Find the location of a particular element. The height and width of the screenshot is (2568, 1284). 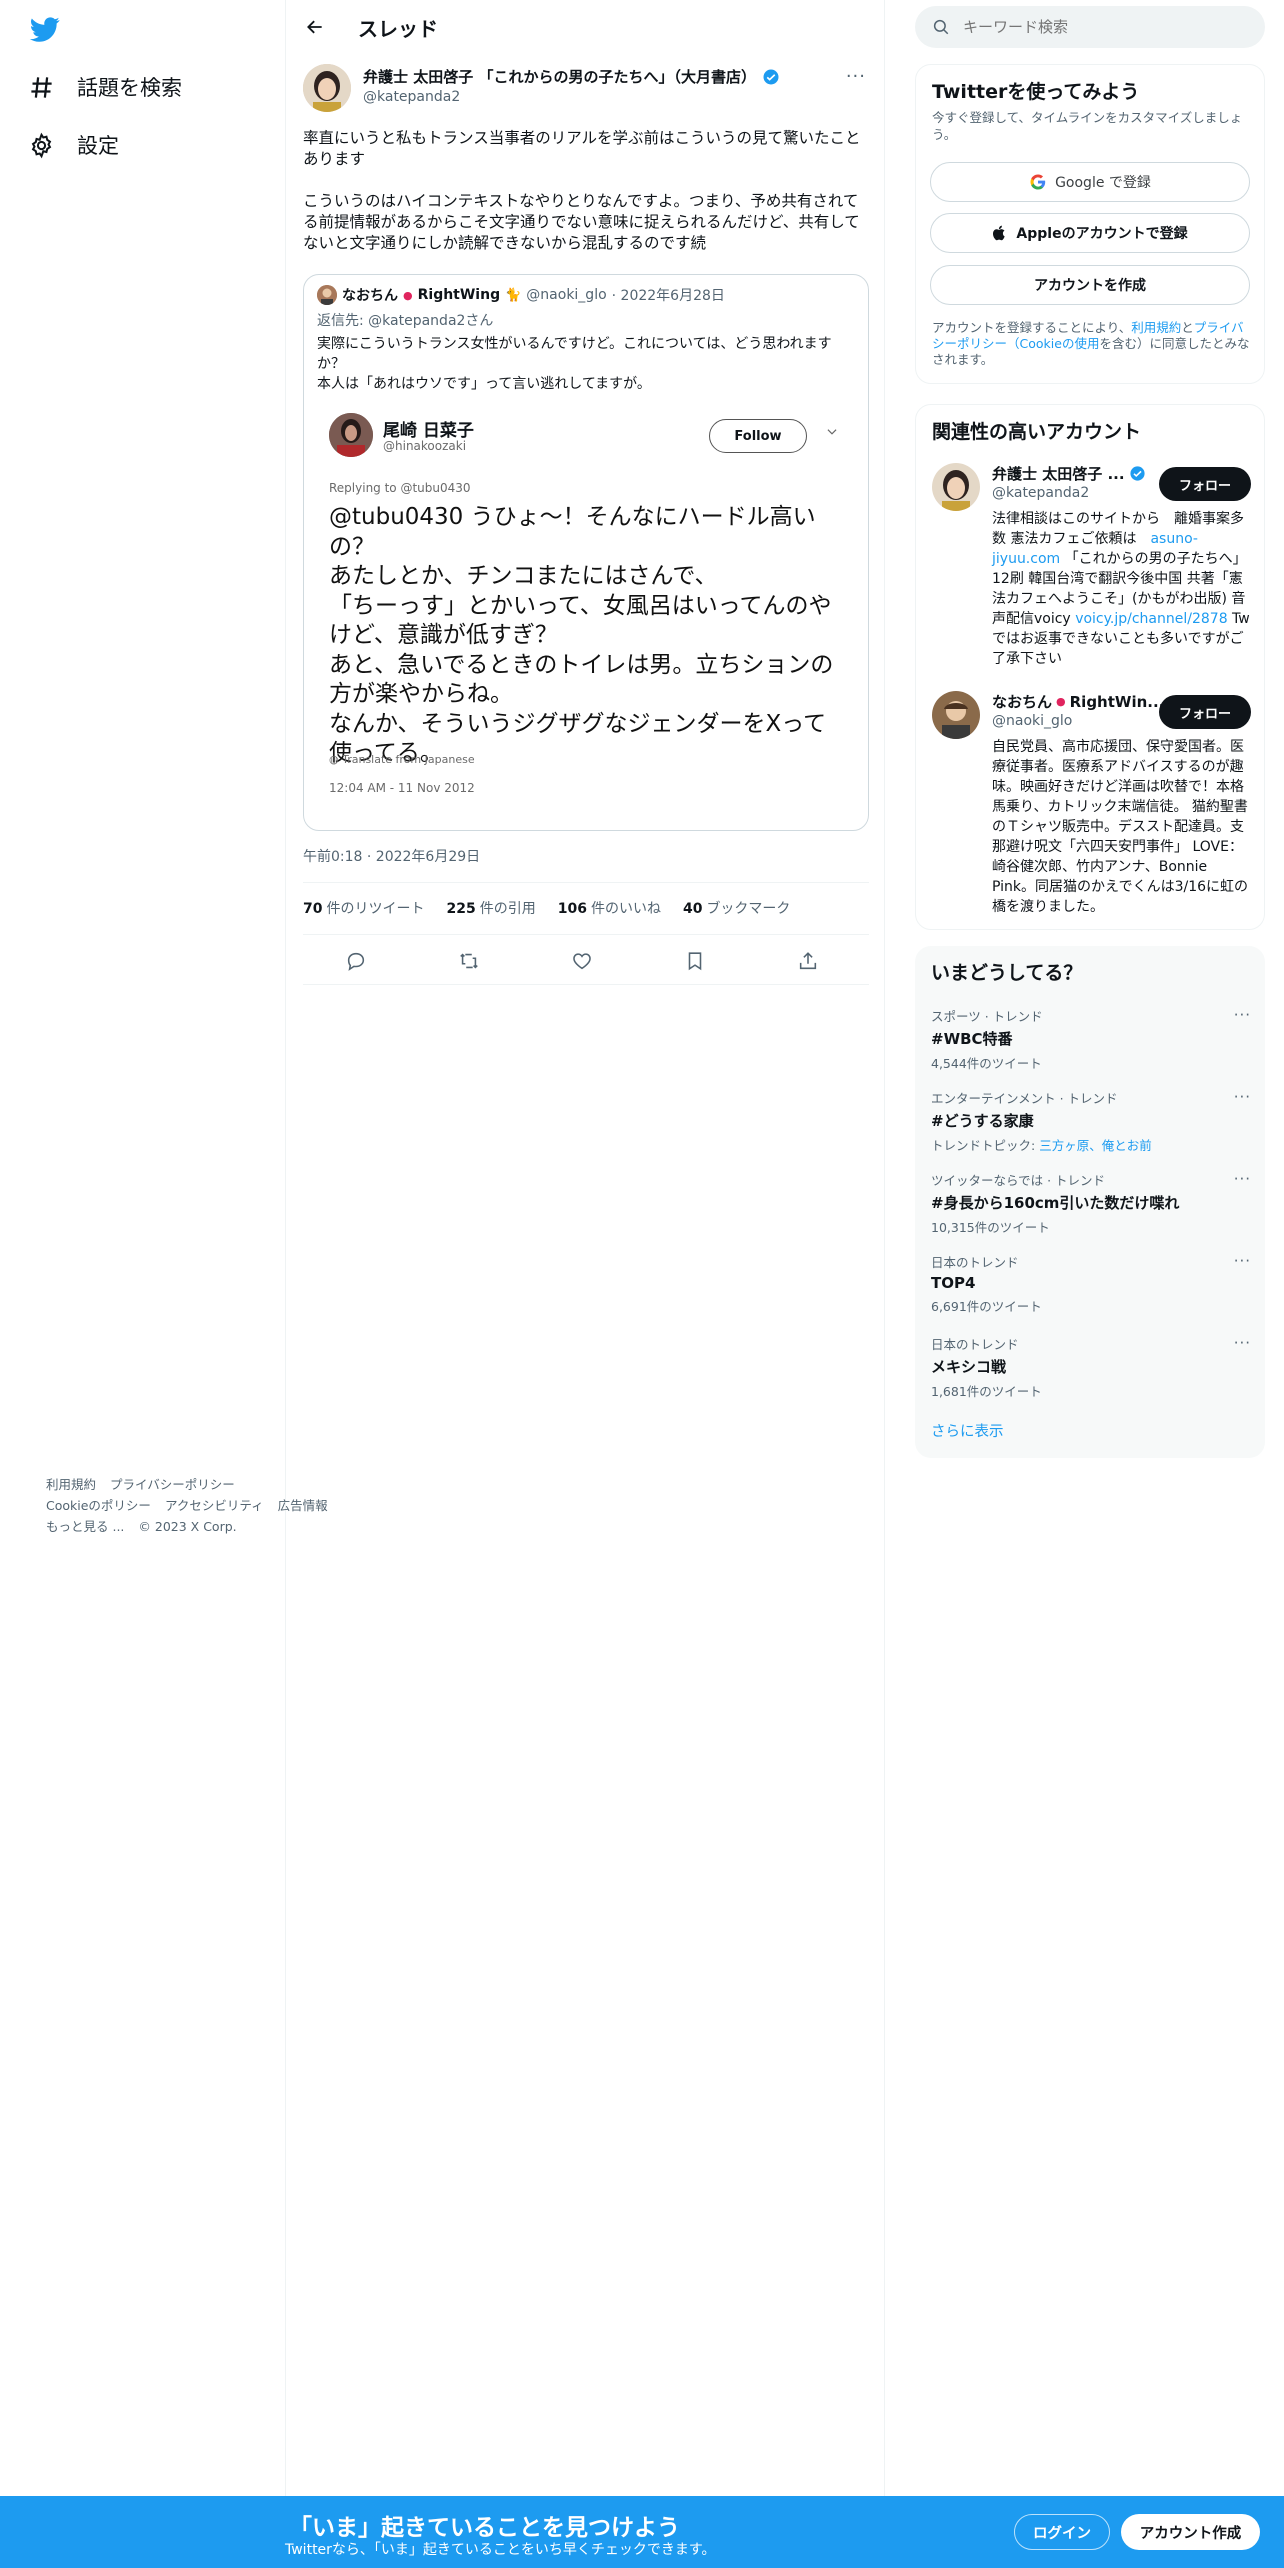

terms-link: 利用規約 is located at coordinates (1156, 327).